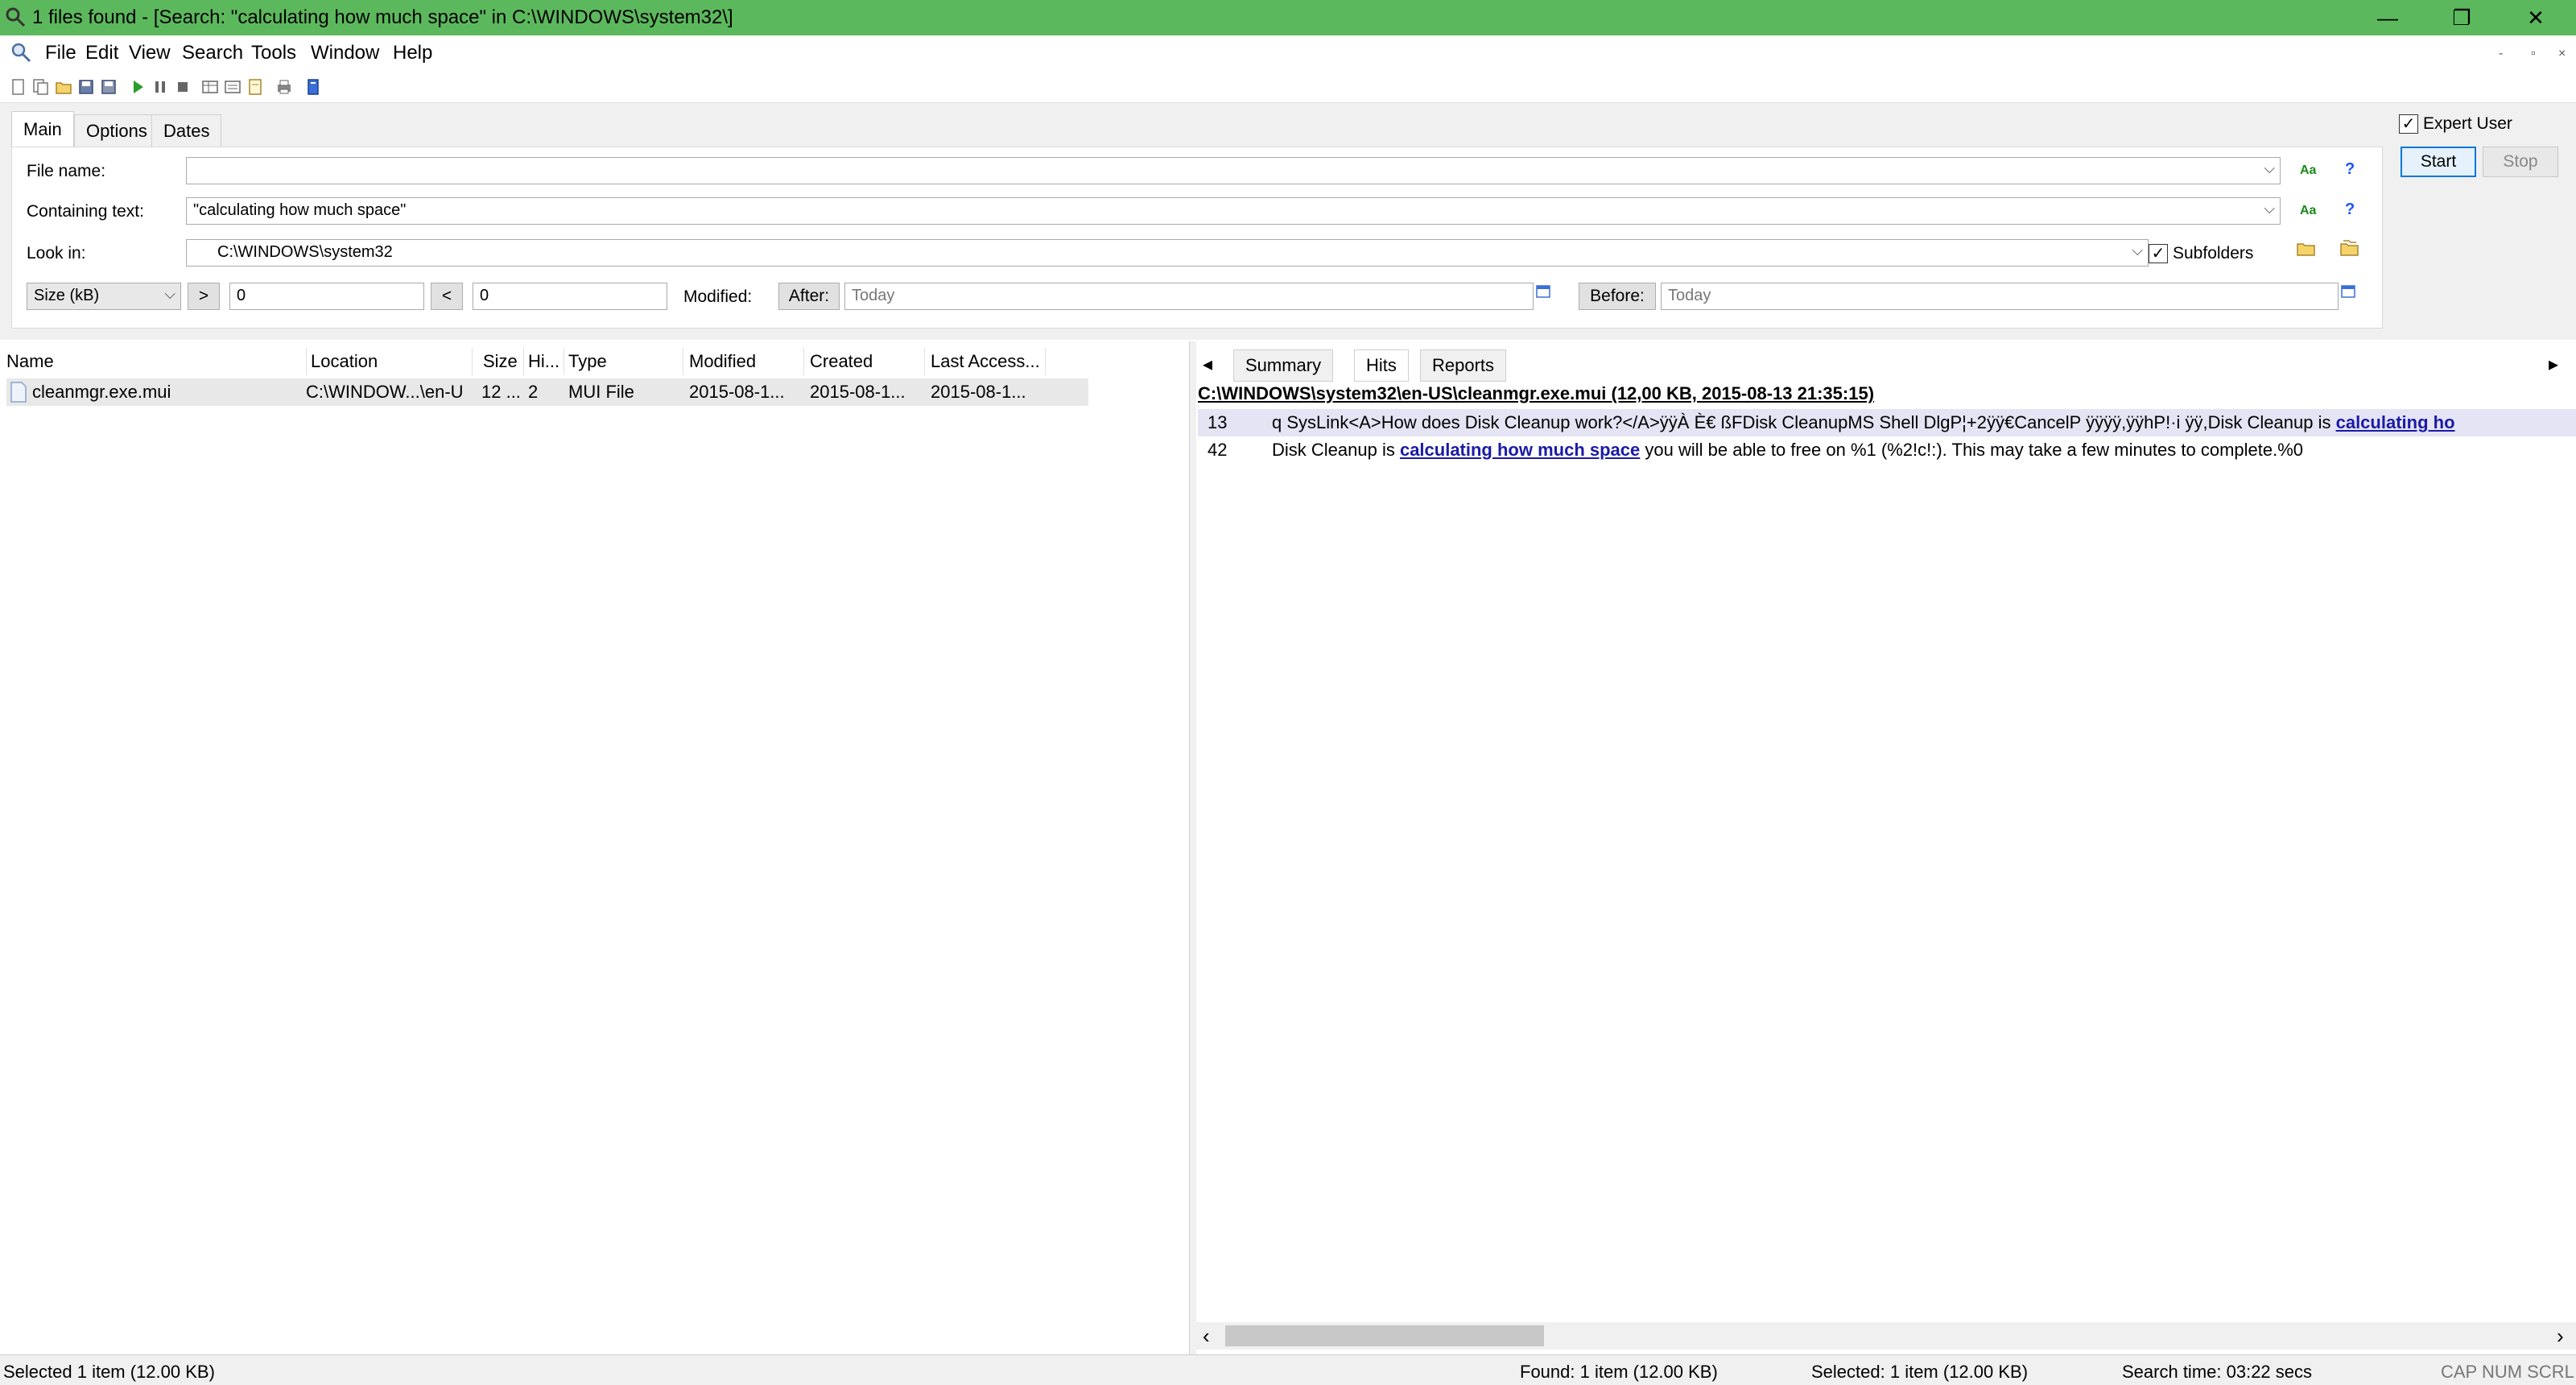 This screenshot has width=2576, height=1385. I want to click on menu-window: Window, so click(345, 53).